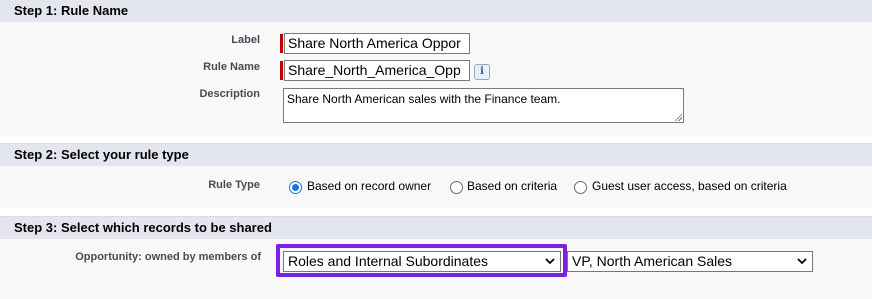 The height and width of the screenshot is (299, 872). Describe the element at coordinates (482, 72) in the screenshot. I see `info-icon: i` at that location.